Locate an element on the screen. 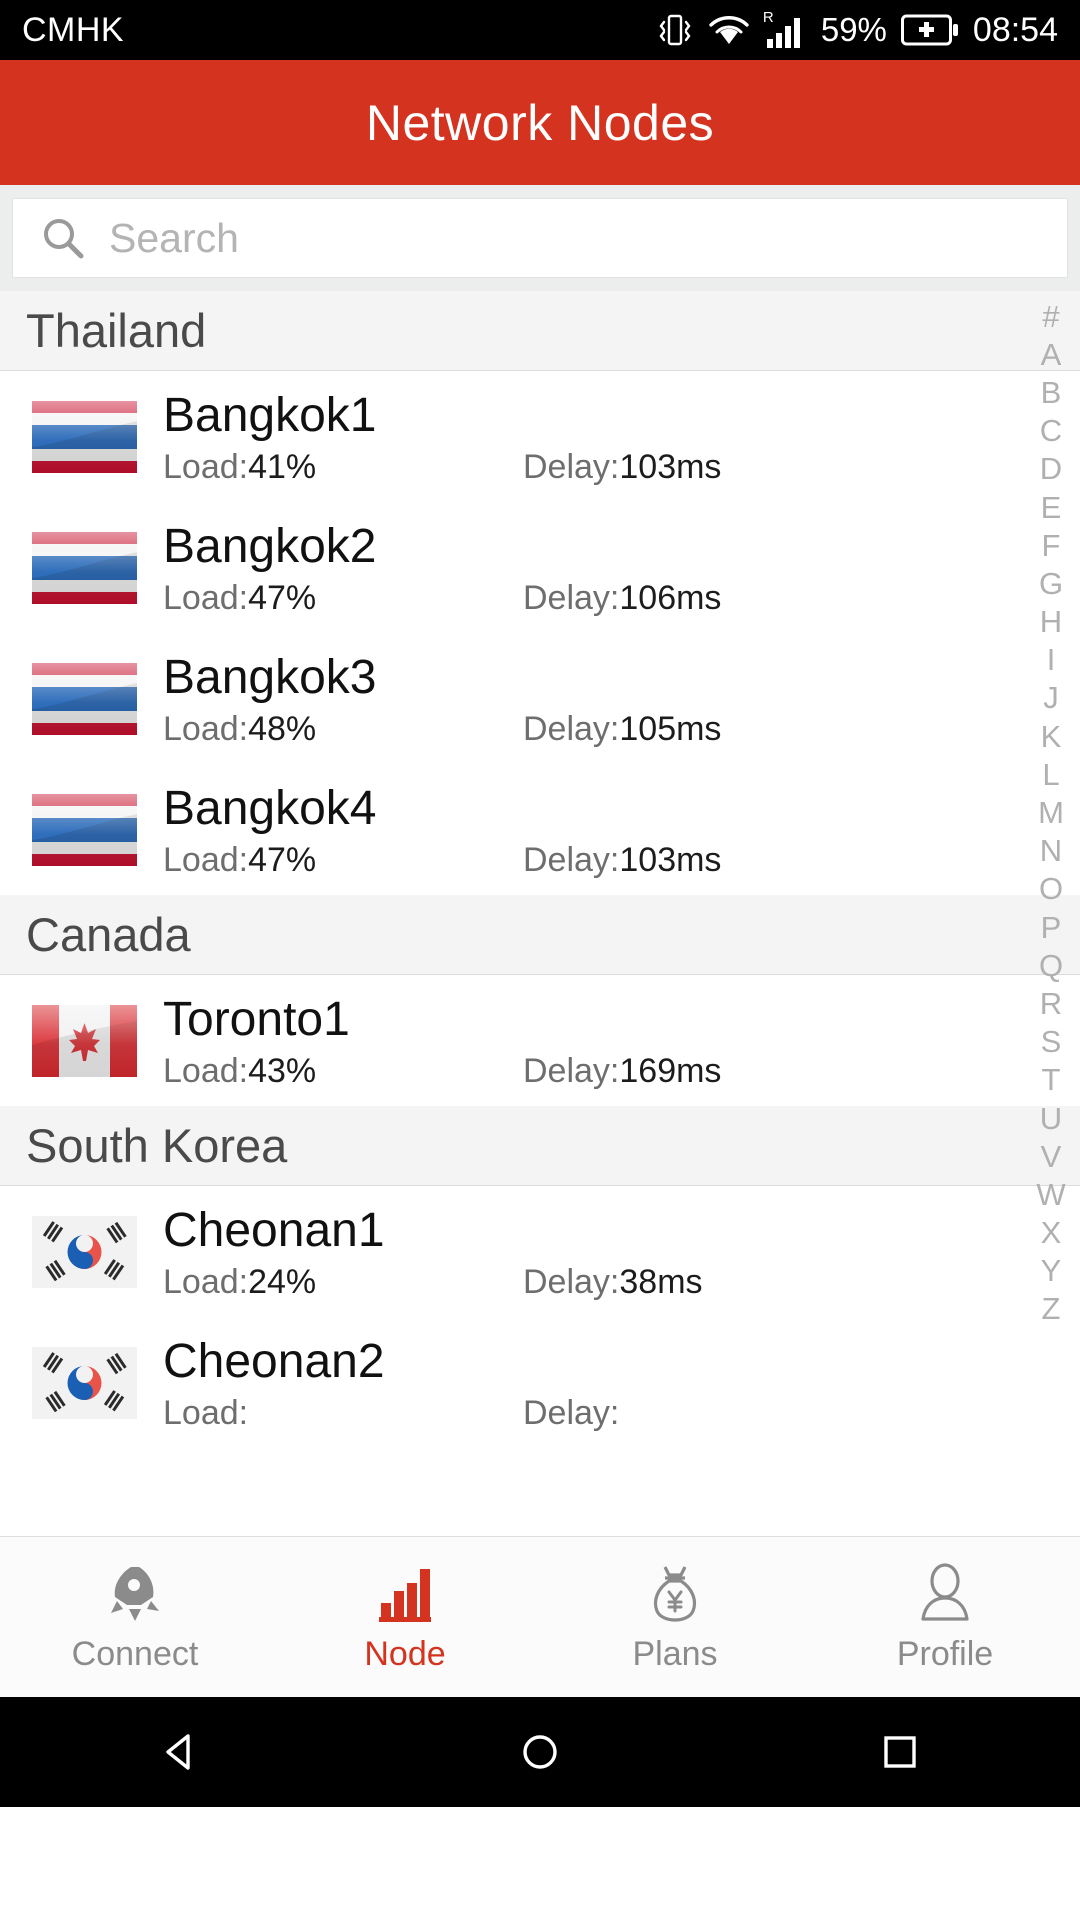 This screenshot has width=1080, height=1920. node-list-item: Bangkok1 Load:41% Delay:103ms is located at coordinates (540, 436).